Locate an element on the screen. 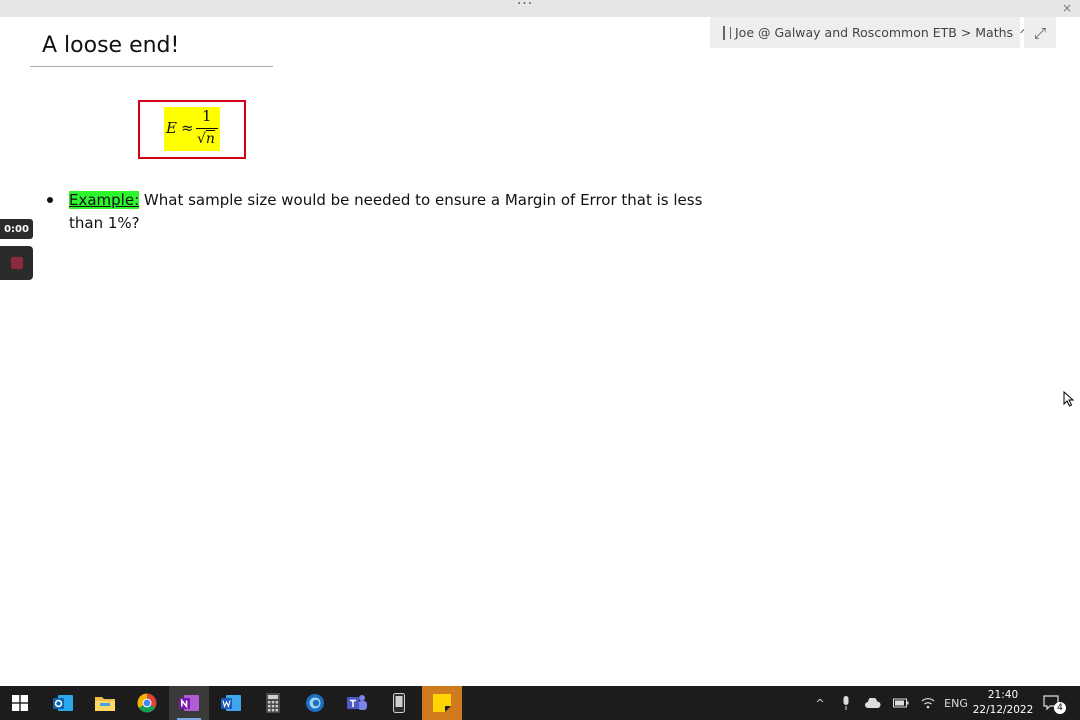 This screenshot has width=1080, height=720. phone-icon is located at coordinates (399, 703).